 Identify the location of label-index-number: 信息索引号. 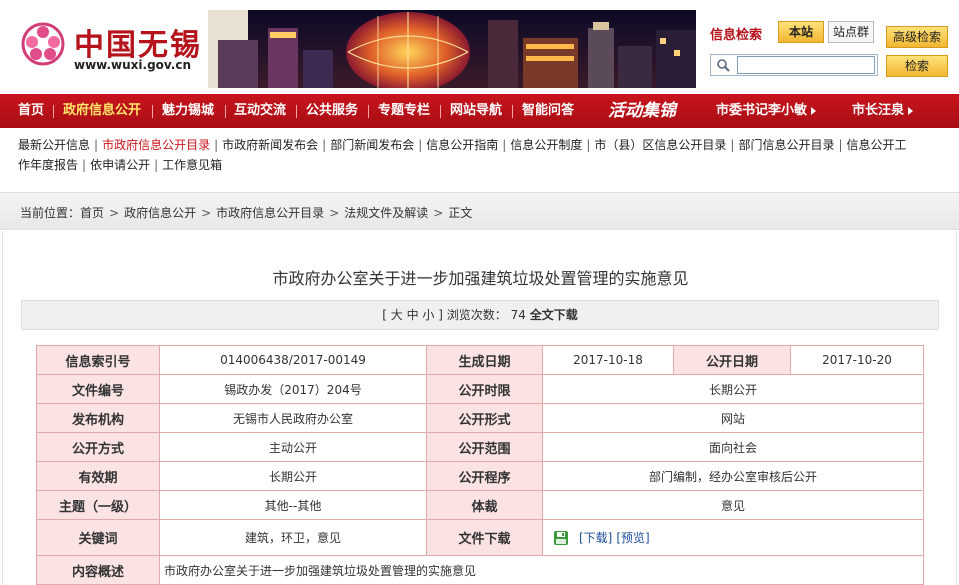
(98, 360).